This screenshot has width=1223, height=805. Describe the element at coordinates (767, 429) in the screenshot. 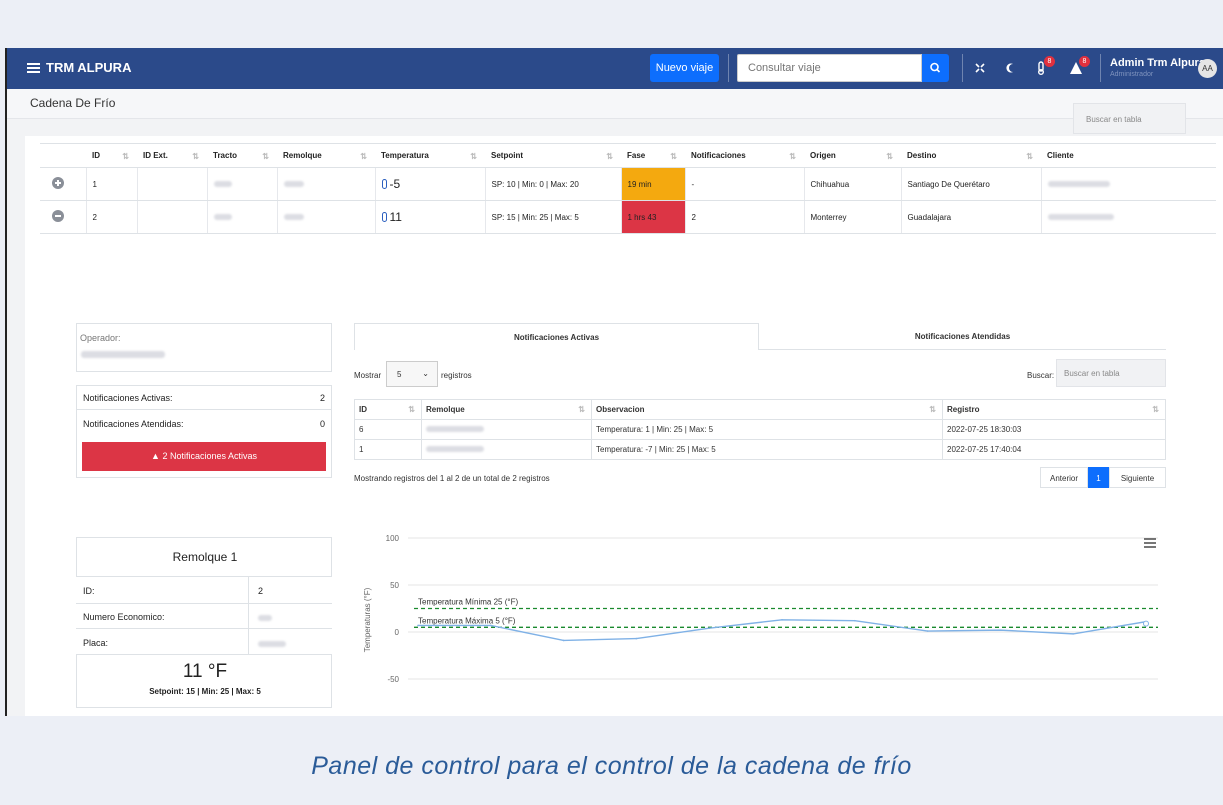

I see `cell-observacion: Temperatura: 1 | Min: 25 | Max: 5` at that location.